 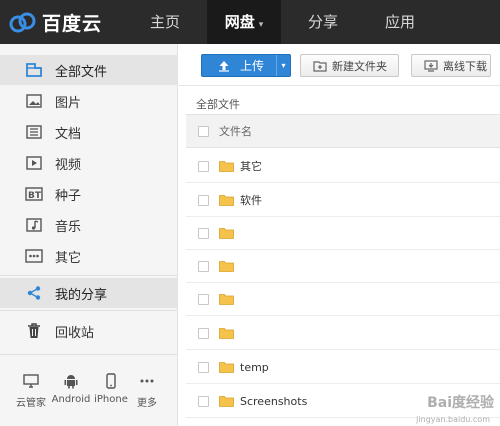 I want to click on device-label: 云管家, so click(x=31, y=403).